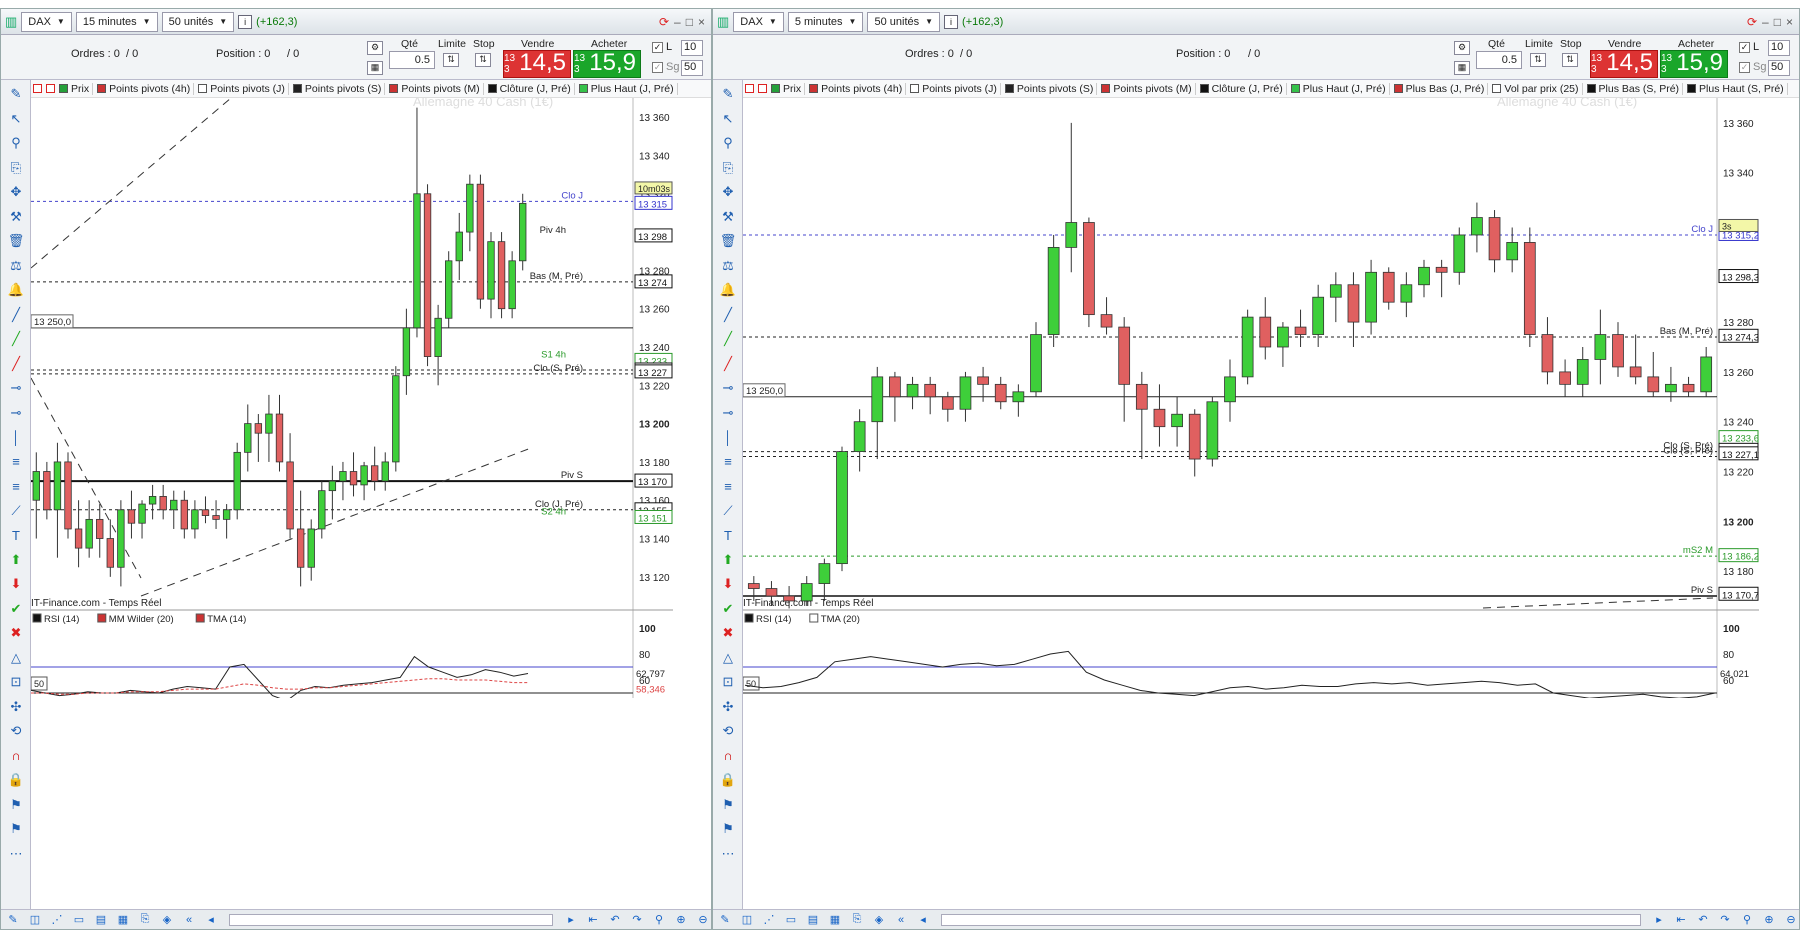 This screenshot has height=930, width=1800. Describe the element at coordinates (16, 388) in the screenshot. I see `hline-icon: ⊸` at that location.